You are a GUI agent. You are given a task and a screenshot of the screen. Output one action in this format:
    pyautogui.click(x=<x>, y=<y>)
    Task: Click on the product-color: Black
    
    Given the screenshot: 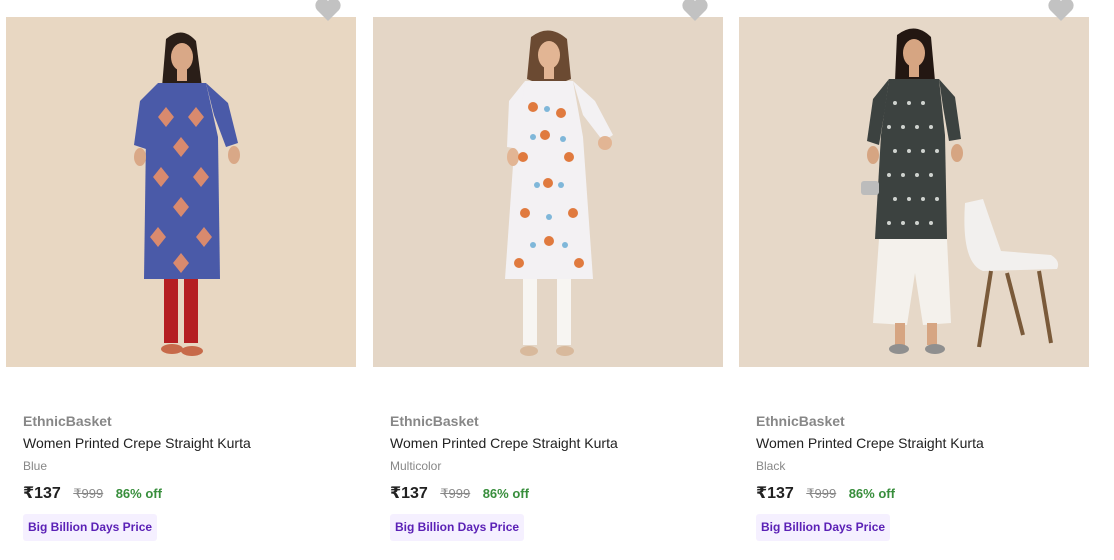 What is the action you would take?
    pyautogui.click(x=771, y=466)
    